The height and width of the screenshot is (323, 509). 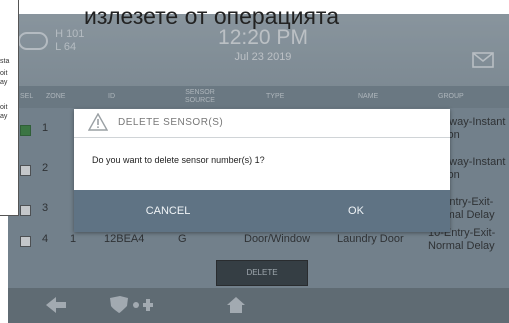 I want to click on dialog-title-bar: DELETE SENSOR(S), so click(x=262, y=123).